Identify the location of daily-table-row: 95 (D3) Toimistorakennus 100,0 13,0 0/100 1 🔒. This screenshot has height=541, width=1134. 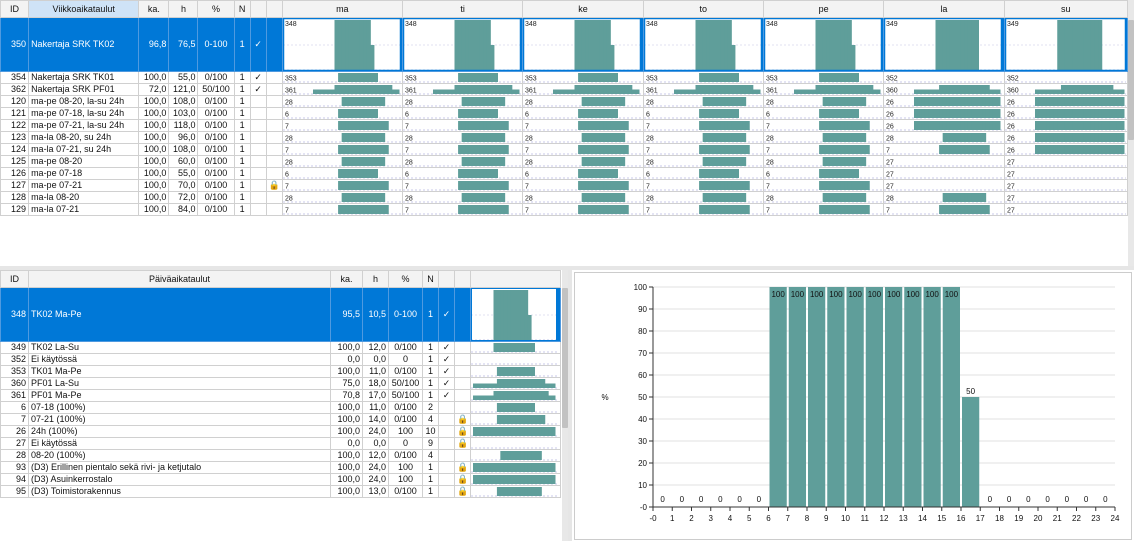
(280, 491).